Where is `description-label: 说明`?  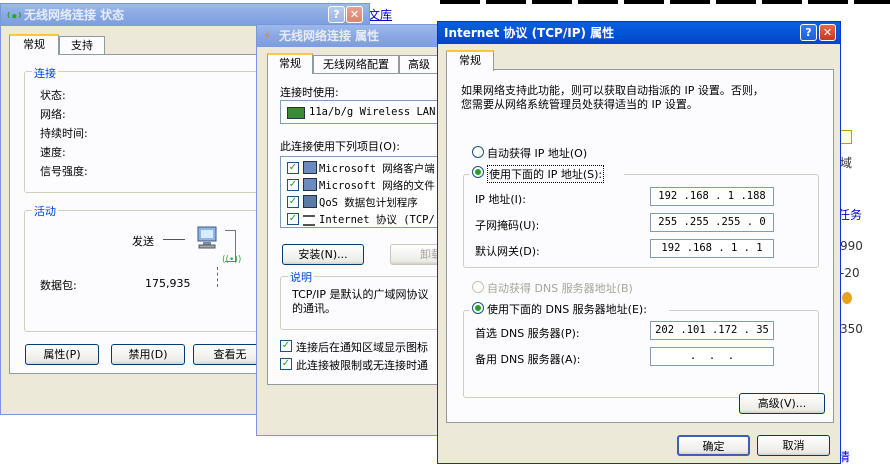
description-label: 说明 is located at coordinates (301, 277).